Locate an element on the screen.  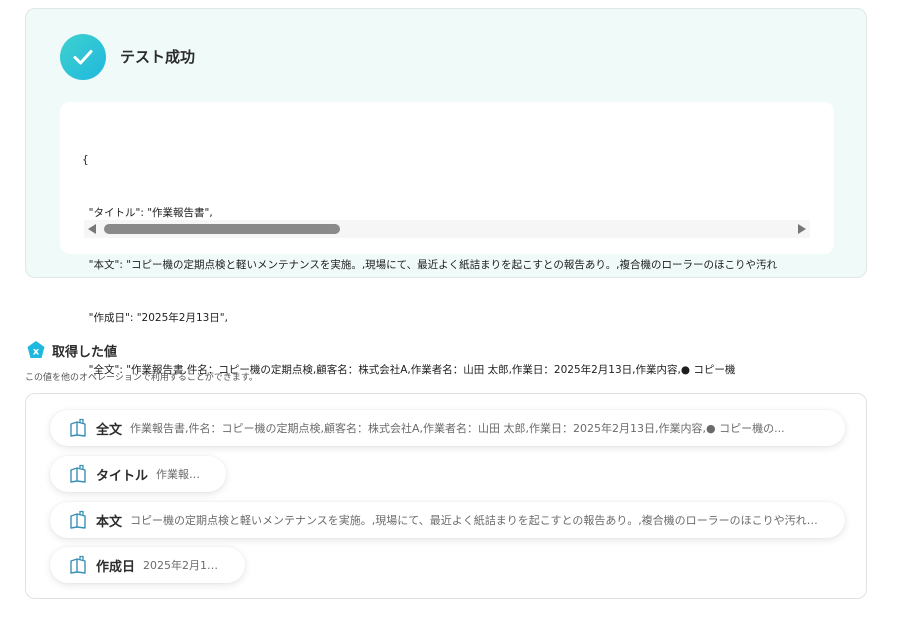
chip-label: タイトル is located at coordinates (122, 476).